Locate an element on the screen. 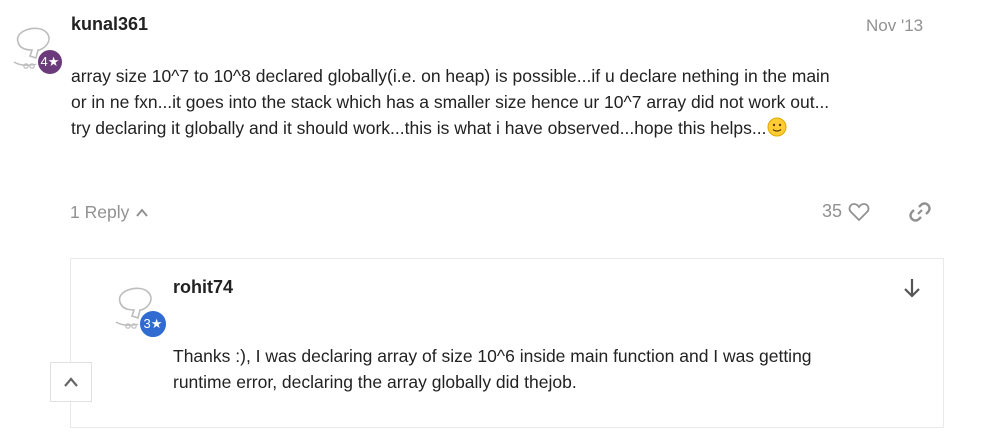 This screenshot has height=443, width=998. post-username: kunal361 is located at coordinates (109, 24).